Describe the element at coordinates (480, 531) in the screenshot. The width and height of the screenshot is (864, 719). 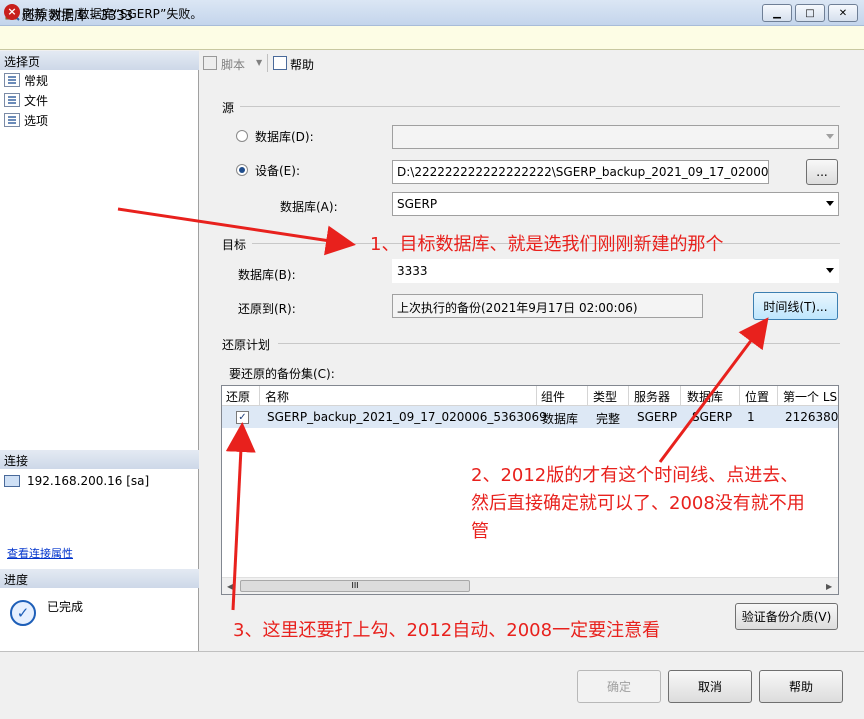
I see `annotation-2-line3: 管` at that location.